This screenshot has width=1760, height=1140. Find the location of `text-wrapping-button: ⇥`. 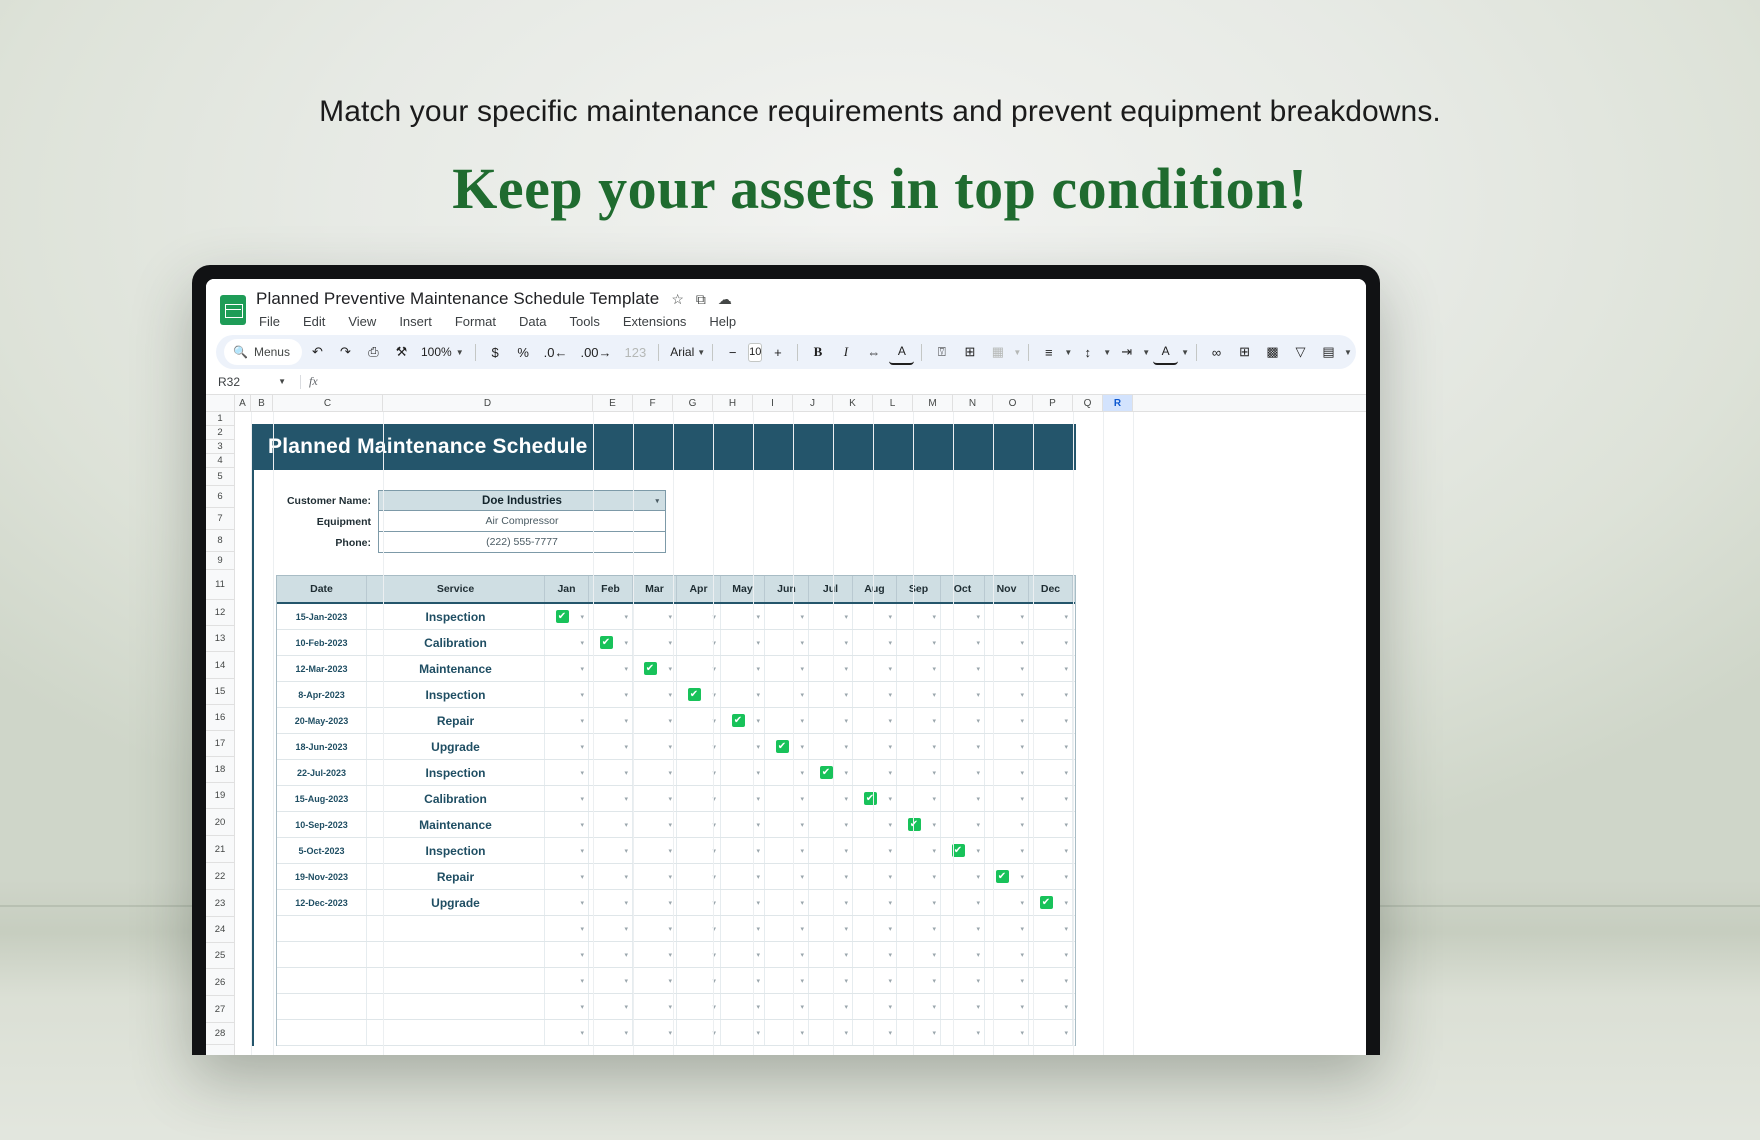

text-wrapping-button: ⇥ is located at coordinates (1126, 352).